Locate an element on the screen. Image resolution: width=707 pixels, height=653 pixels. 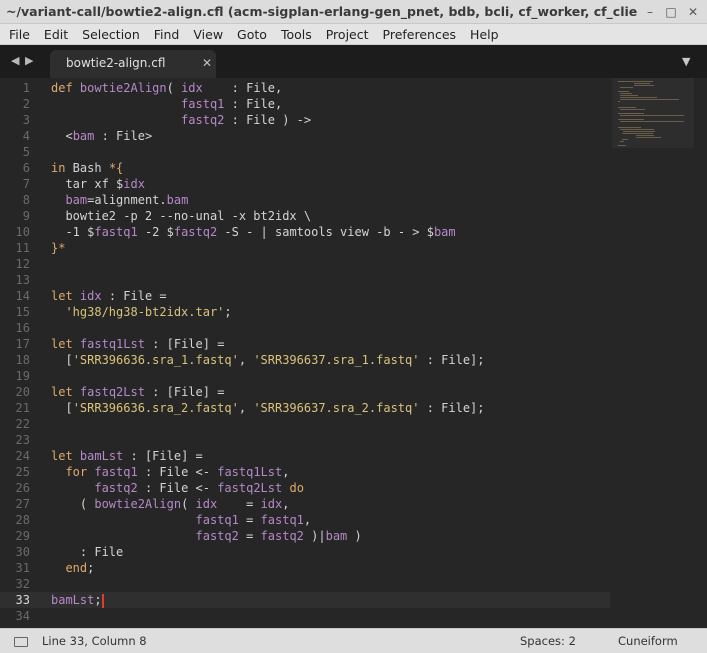
maximize-icon: □ is located at coordinates (671, 12).